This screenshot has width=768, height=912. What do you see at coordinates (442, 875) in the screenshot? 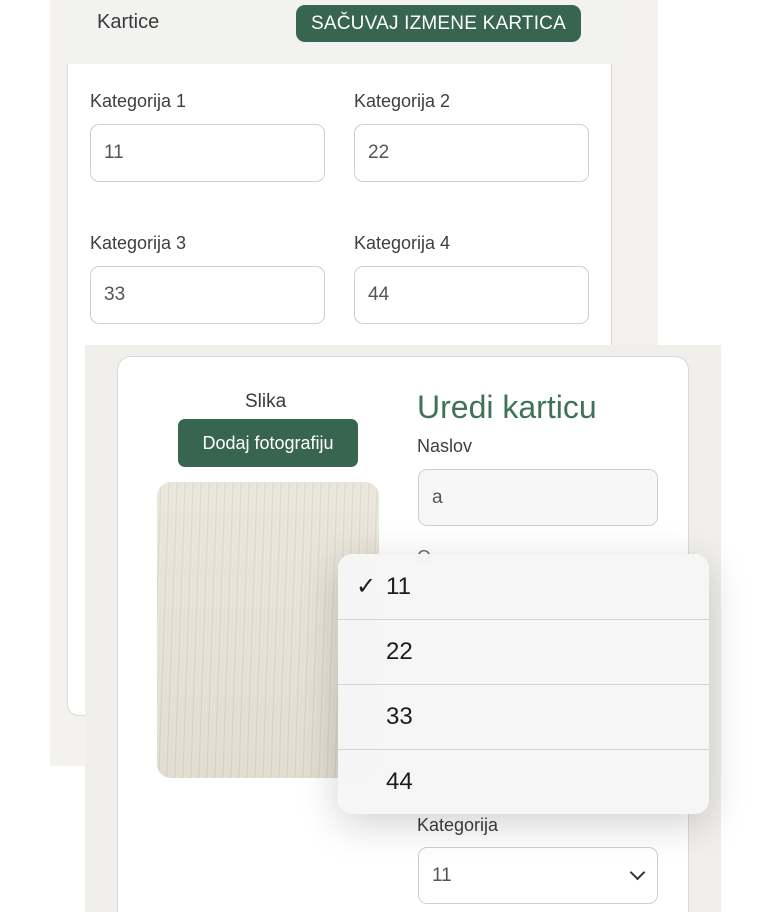
I see `kategorija-select-value: 11` at bounding box center [442, 875].